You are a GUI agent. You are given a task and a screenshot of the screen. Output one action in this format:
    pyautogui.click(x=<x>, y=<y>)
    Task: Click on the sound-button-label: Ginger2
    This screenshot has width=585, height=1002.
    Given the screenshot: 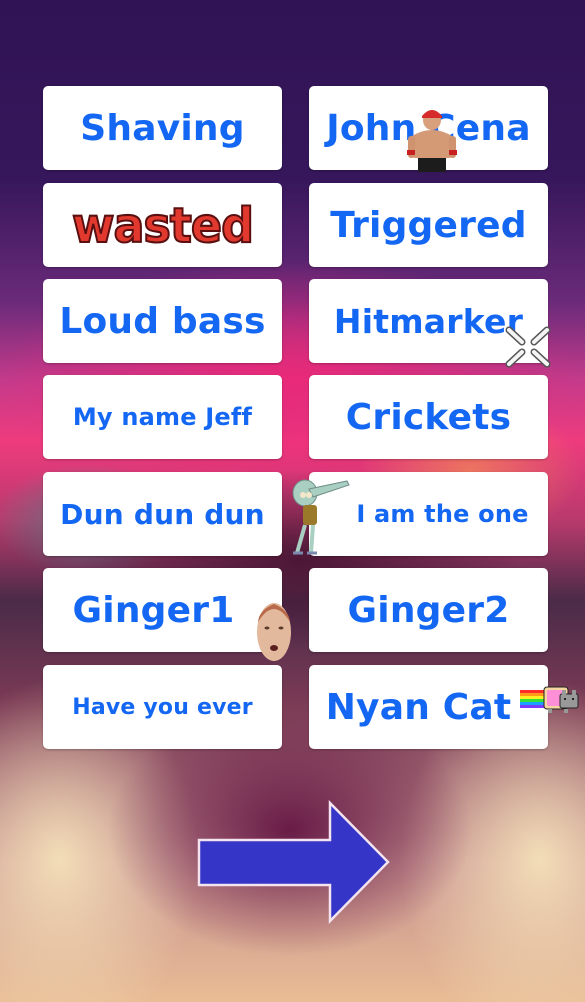 What is the action you would take?
    pyautogui.click(x=428, y=610)
    